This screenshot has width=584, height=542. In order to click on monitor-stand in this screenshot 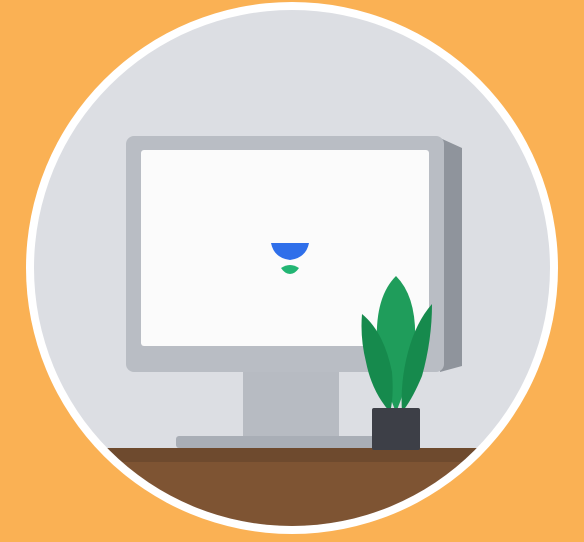, I will do `click(291, 406)`.